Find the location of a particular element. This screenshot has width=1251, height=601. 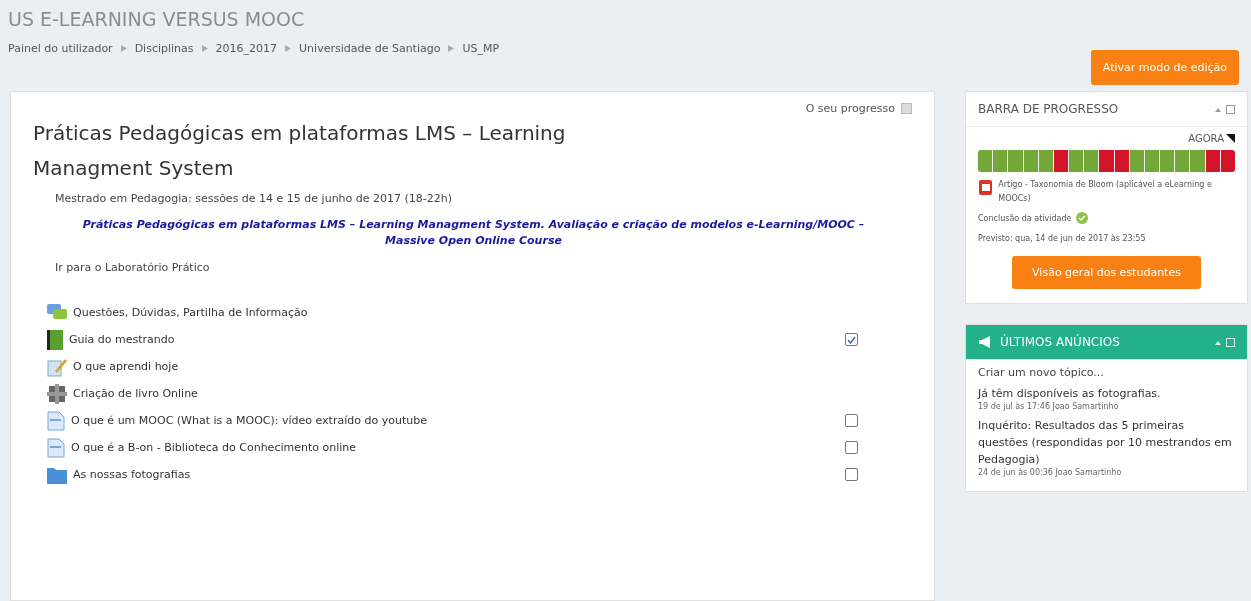

announcement-meta: 24 de jun às 00:36 Joao Samartinho is located at coordinates (1050, 472).